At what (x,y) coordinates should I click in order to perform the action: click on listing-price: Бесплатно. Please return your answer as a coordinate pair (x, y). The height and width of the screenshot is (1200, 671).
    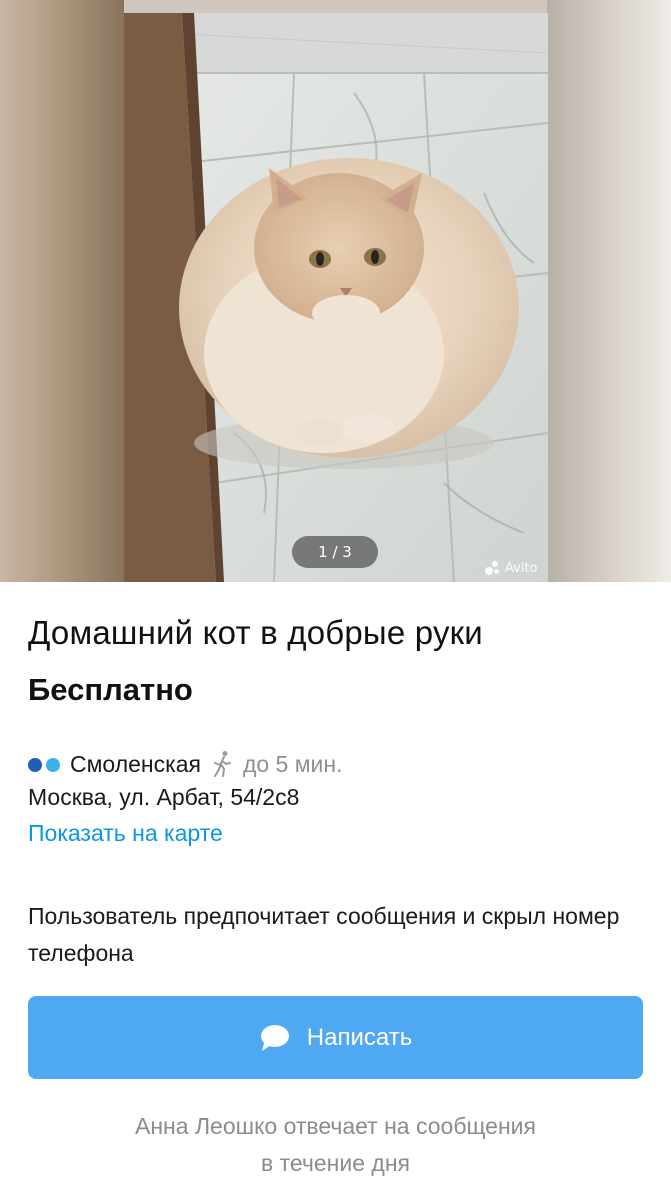
    Looking at the image, I should click on (110, 689).